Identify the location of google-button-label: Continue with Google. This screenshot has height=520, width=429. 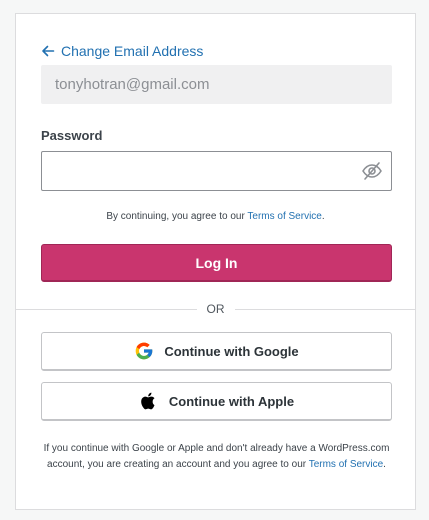
(231, 351).